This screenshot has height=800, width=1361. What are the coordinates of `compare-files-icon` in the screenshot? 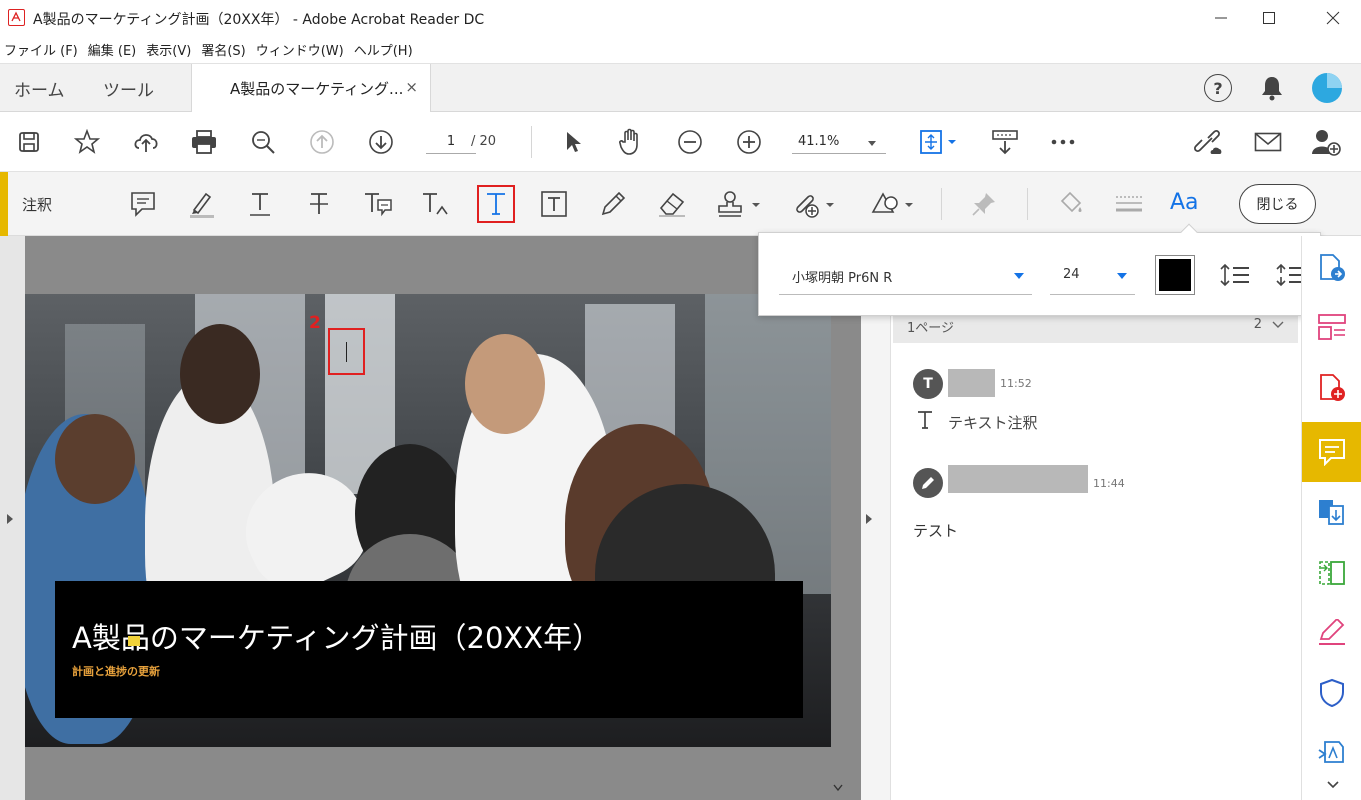 It's located at (1332, 573).